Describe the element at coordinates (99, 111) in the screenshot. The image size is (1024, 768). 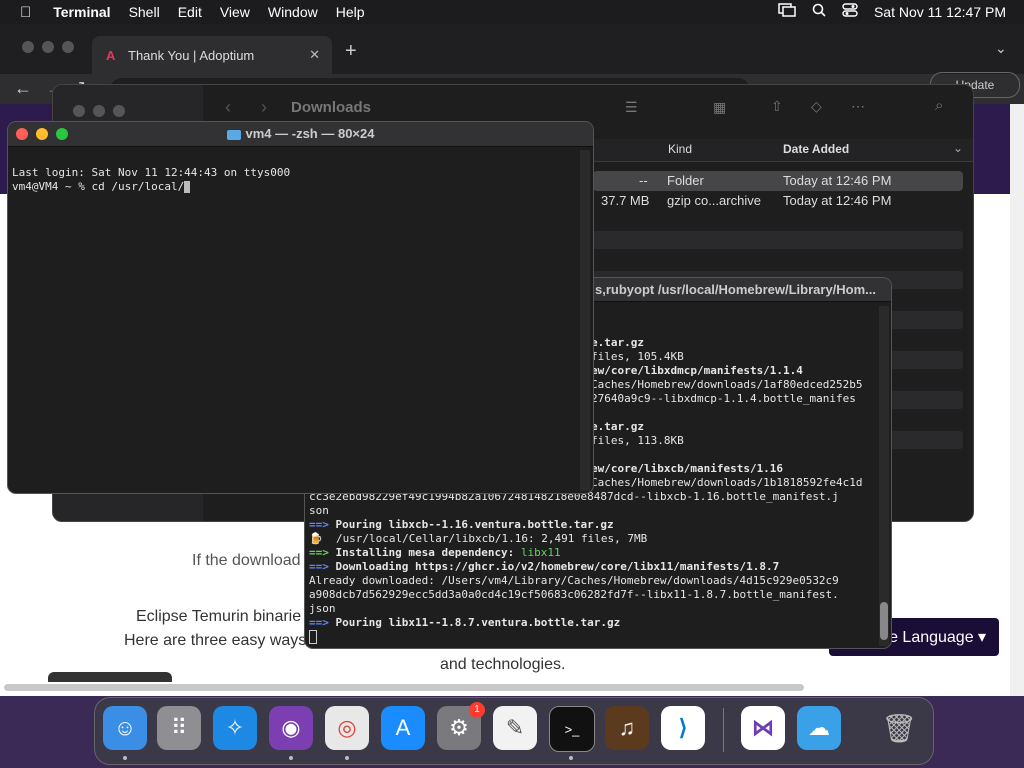
I see `finder-minimize-button` at that location.